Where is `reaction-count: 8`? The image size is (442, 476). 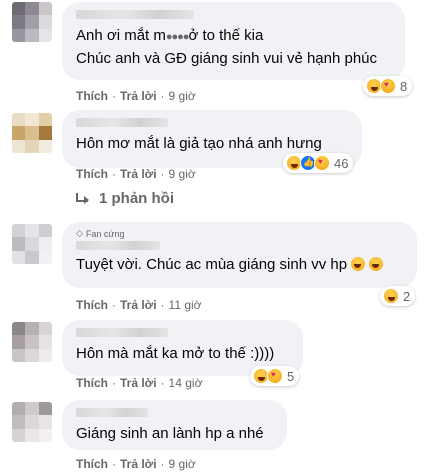
reaction-count: 8 is located at coordinates (404, 86).